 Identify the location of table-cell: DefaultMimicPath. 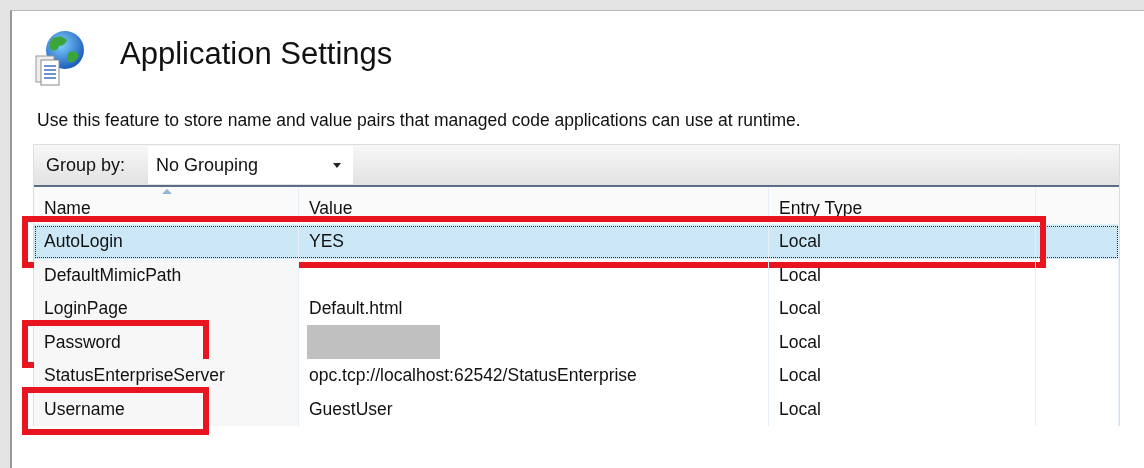
(166, 275).